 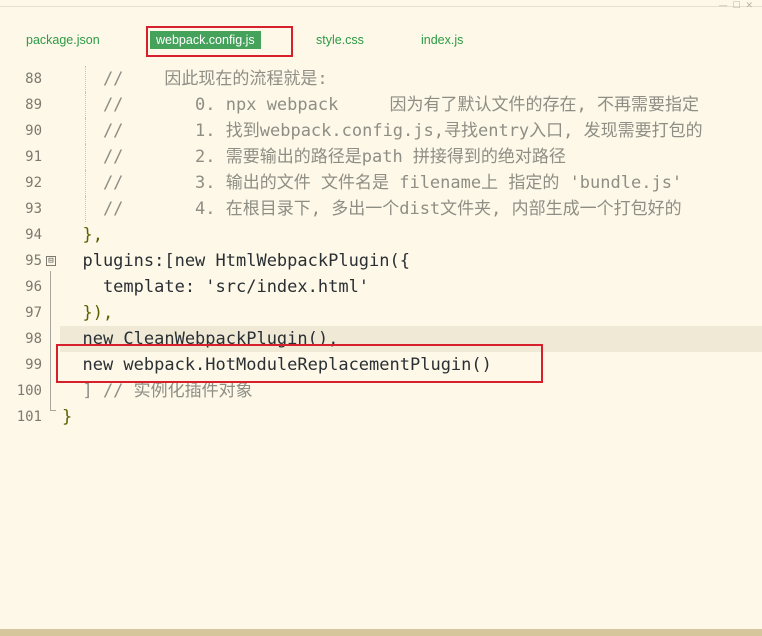 What do you see at coordinates (33, 261) in the screenshot?
I see `line-number: 95` at bounding box center [33, 261].